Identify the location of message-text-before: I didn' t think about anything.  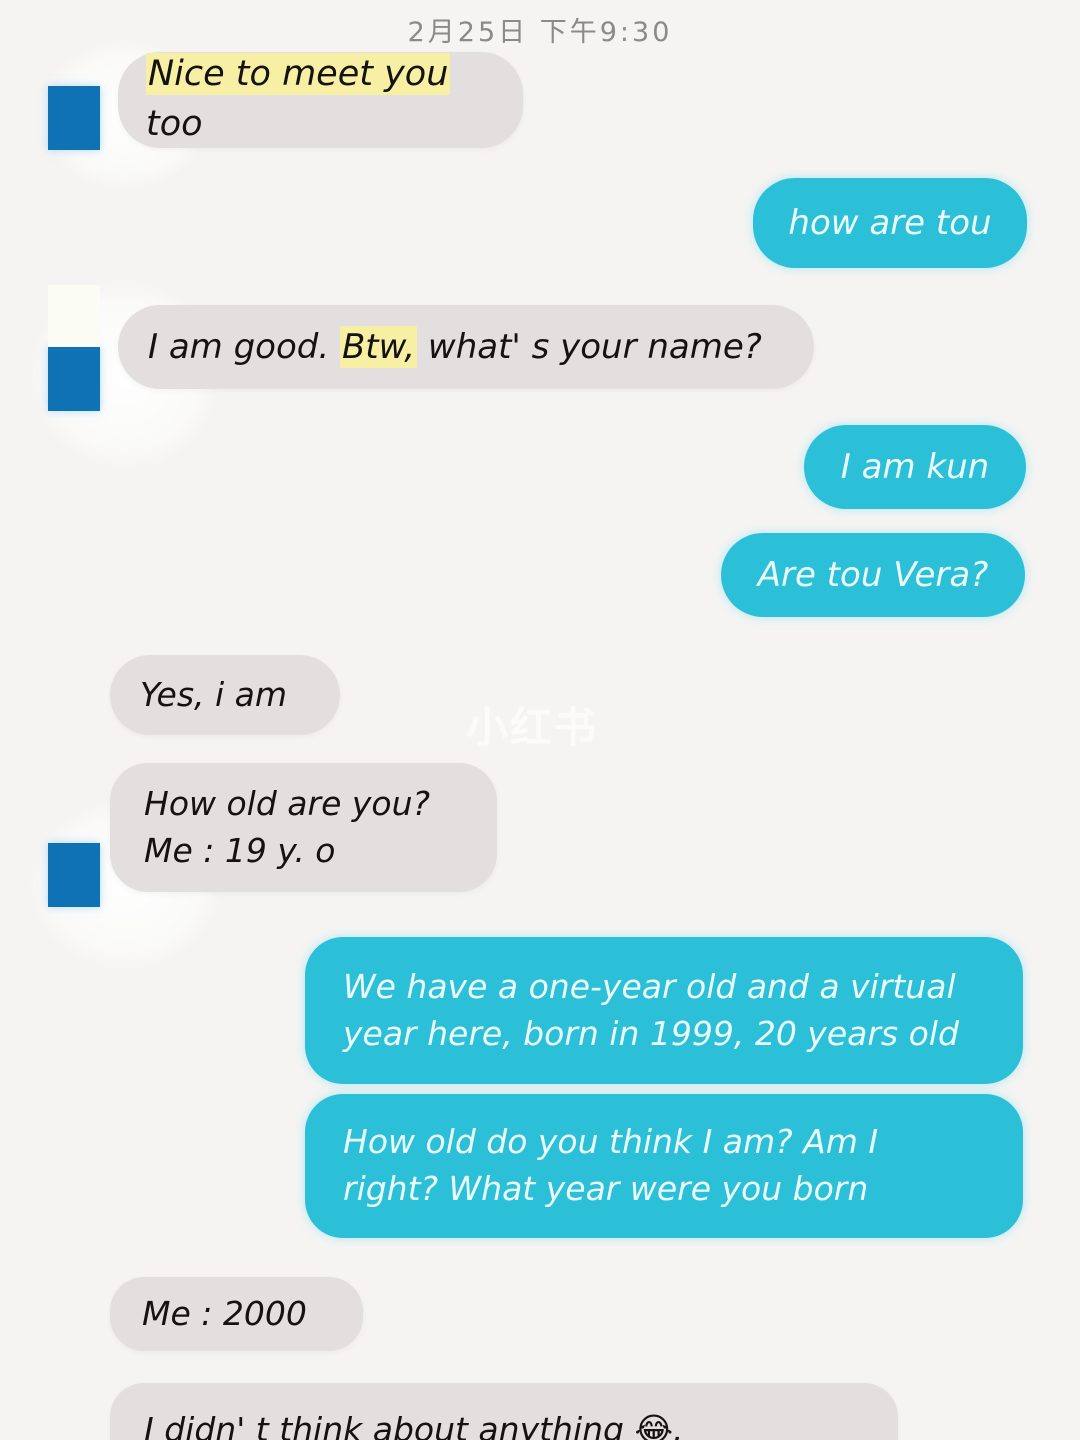
(389, 1425).